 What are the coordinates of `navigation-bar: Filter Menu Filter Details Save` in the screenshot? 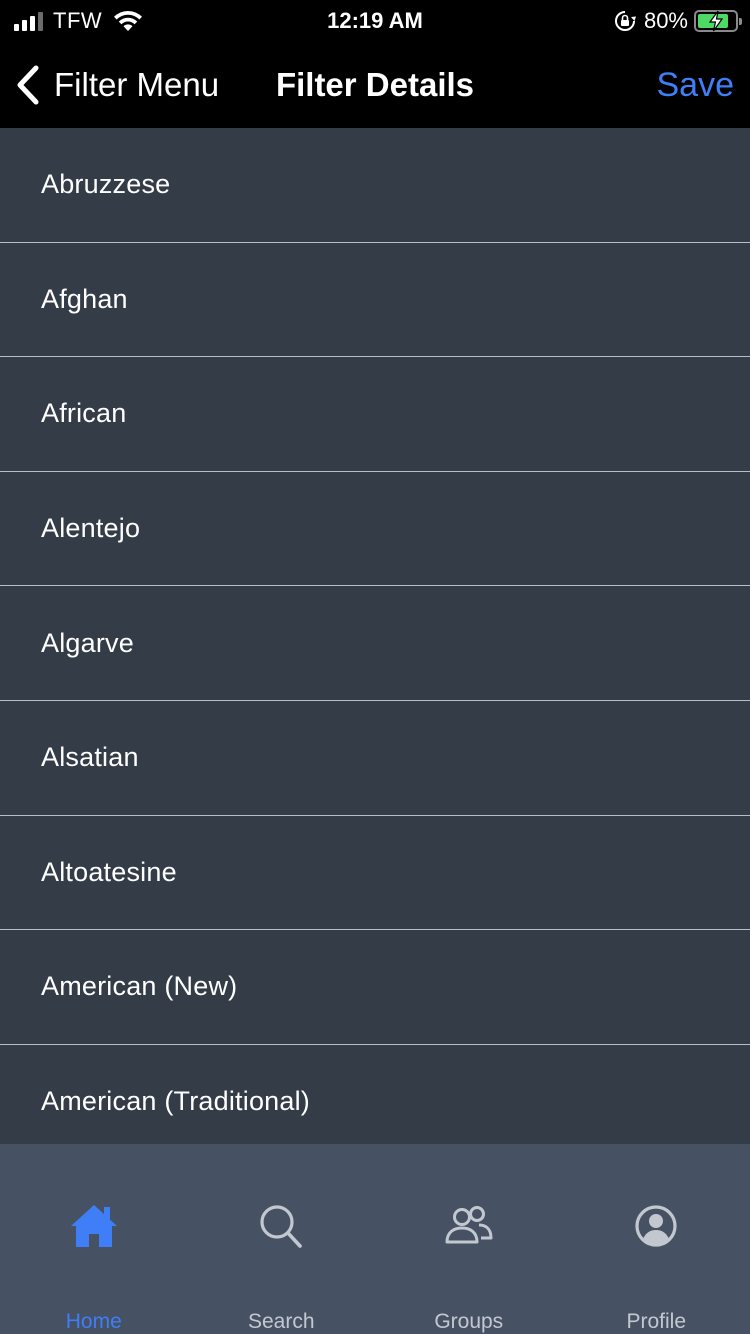 It's located at (375, 85).